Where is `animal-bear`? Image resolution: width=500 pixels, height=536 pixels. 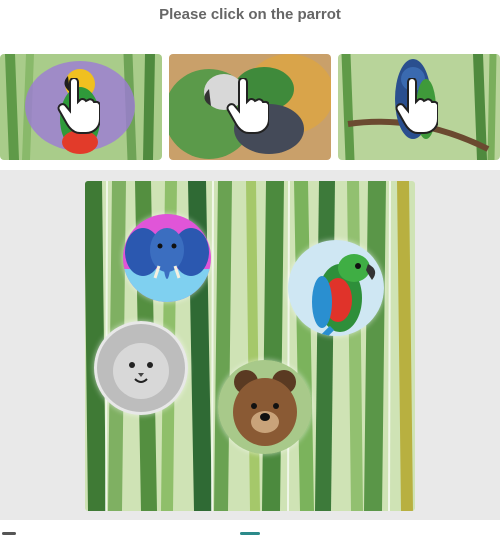
animal-bear is located at coordinates (265, 407).